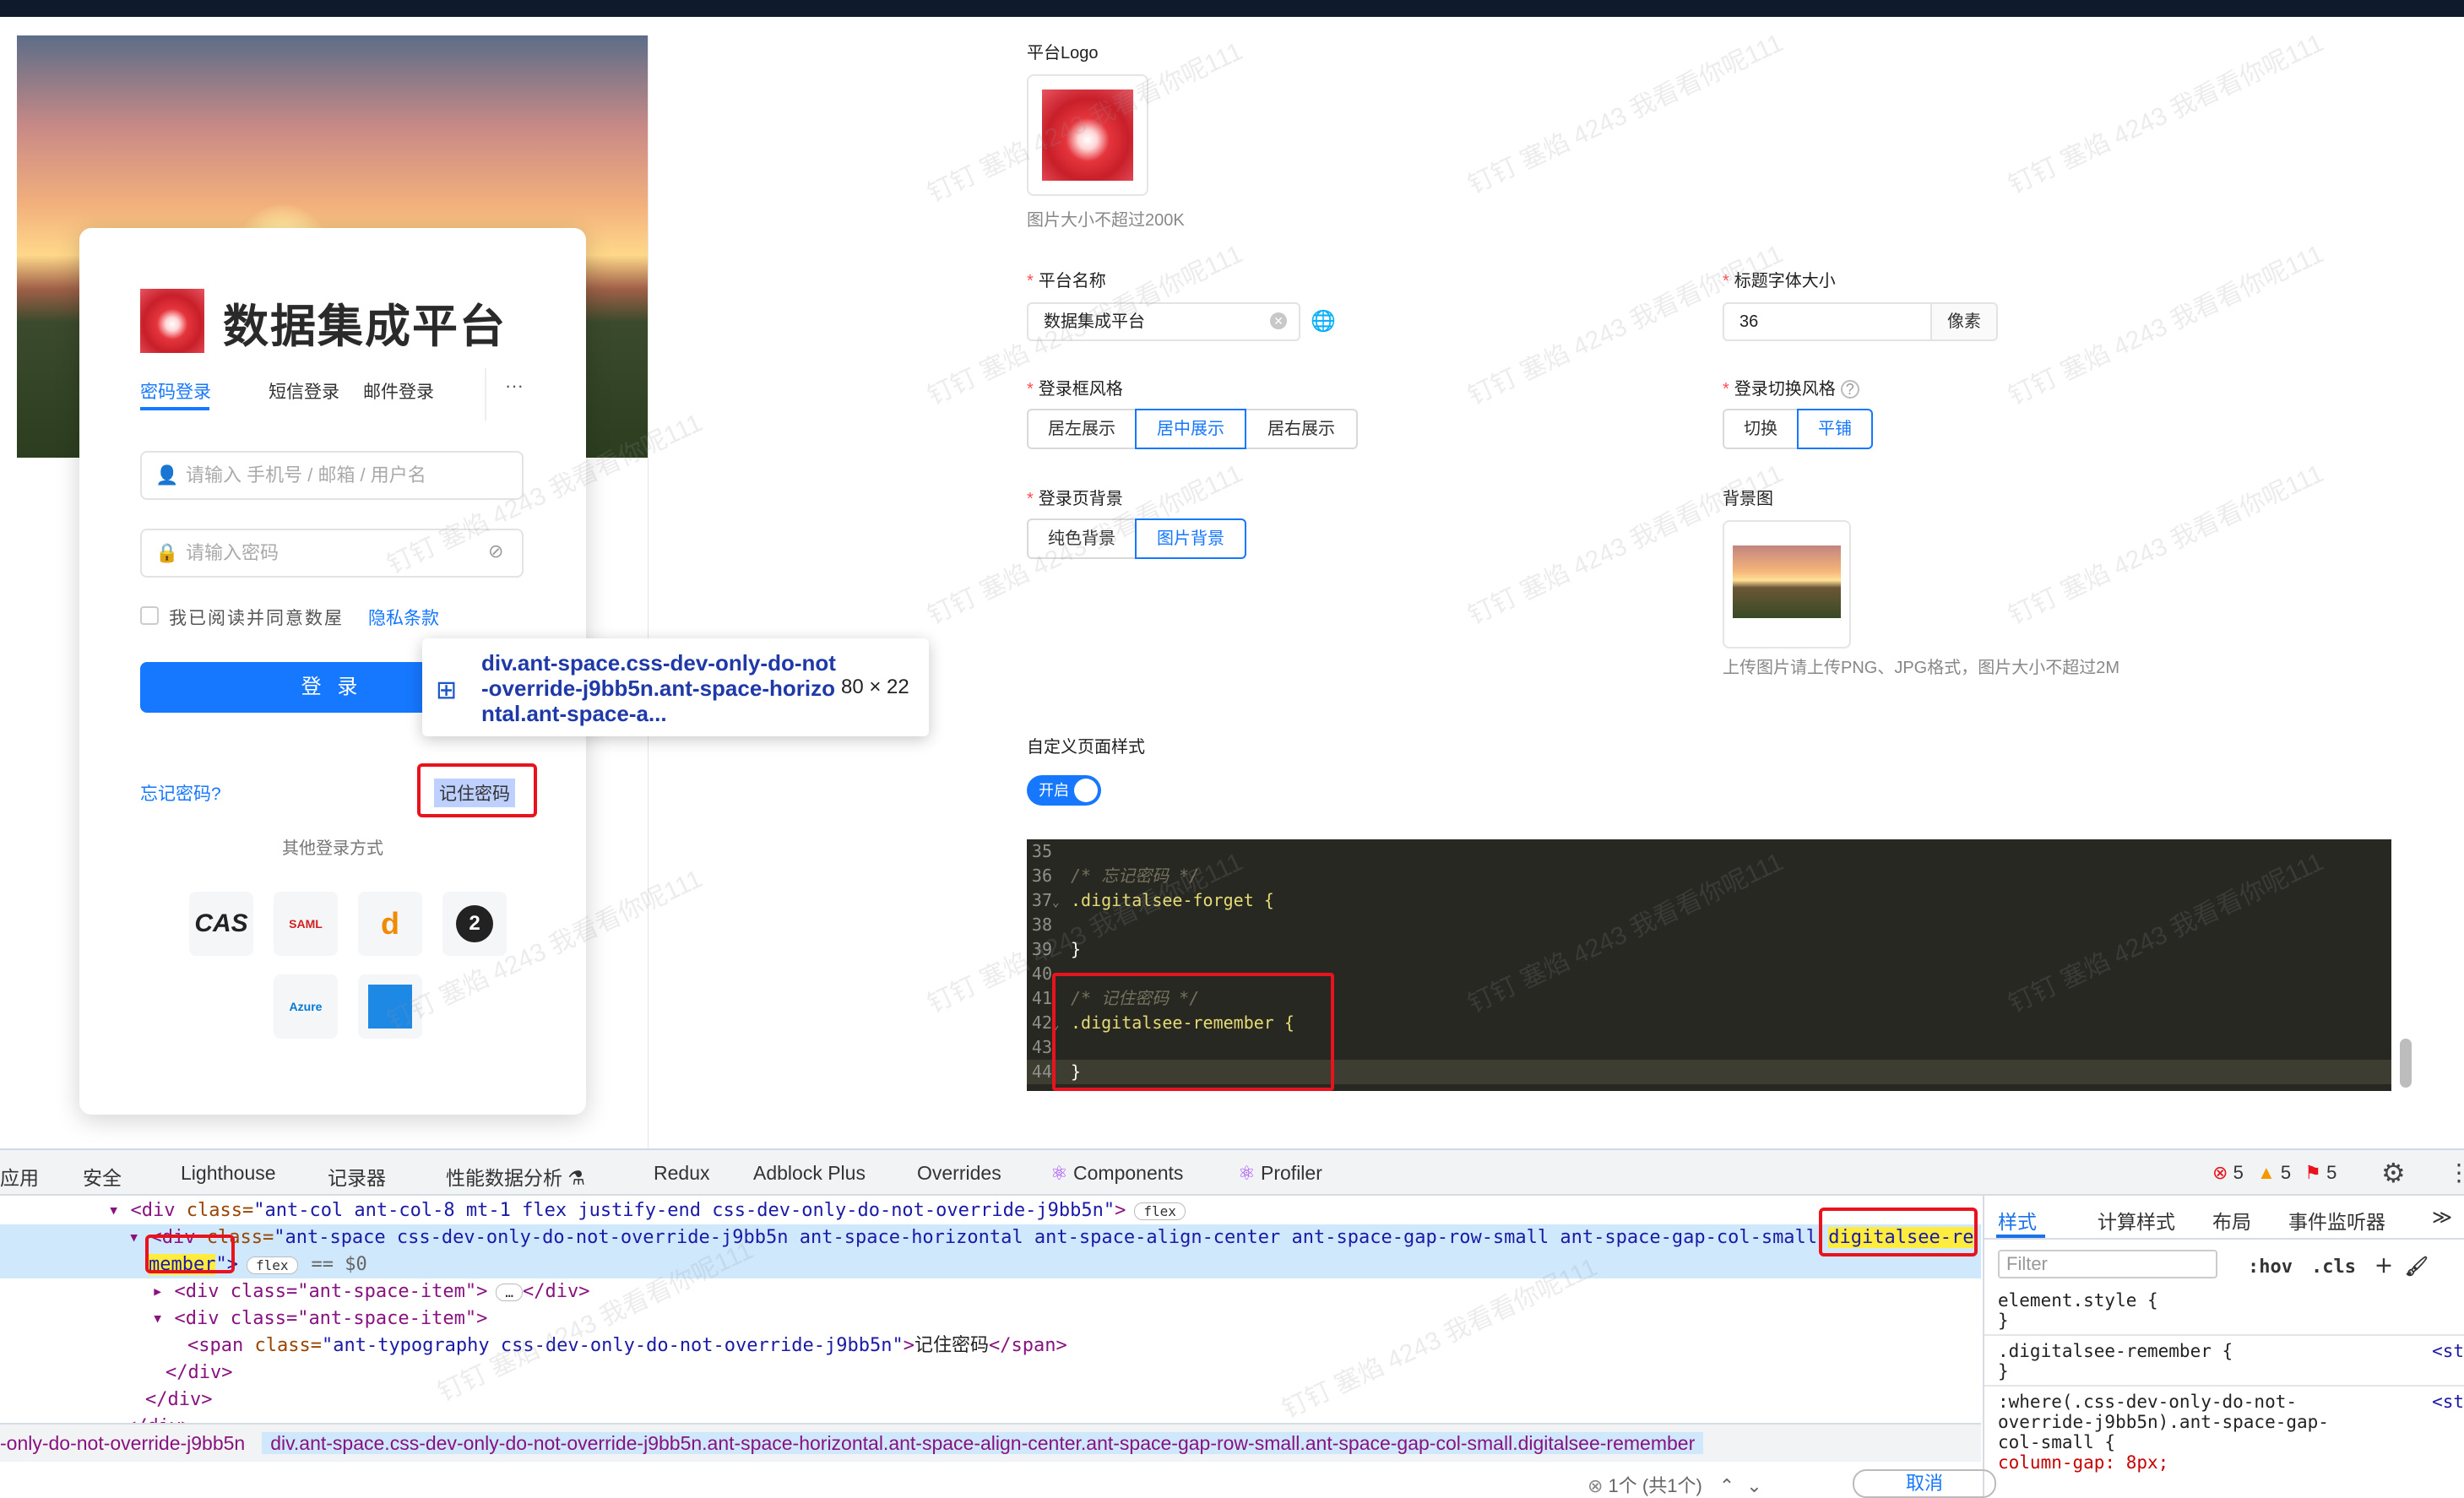 The image size is (2464, 1498). I want to click on logo-hint: 图片大小不超过200K, so click(1106, 220).